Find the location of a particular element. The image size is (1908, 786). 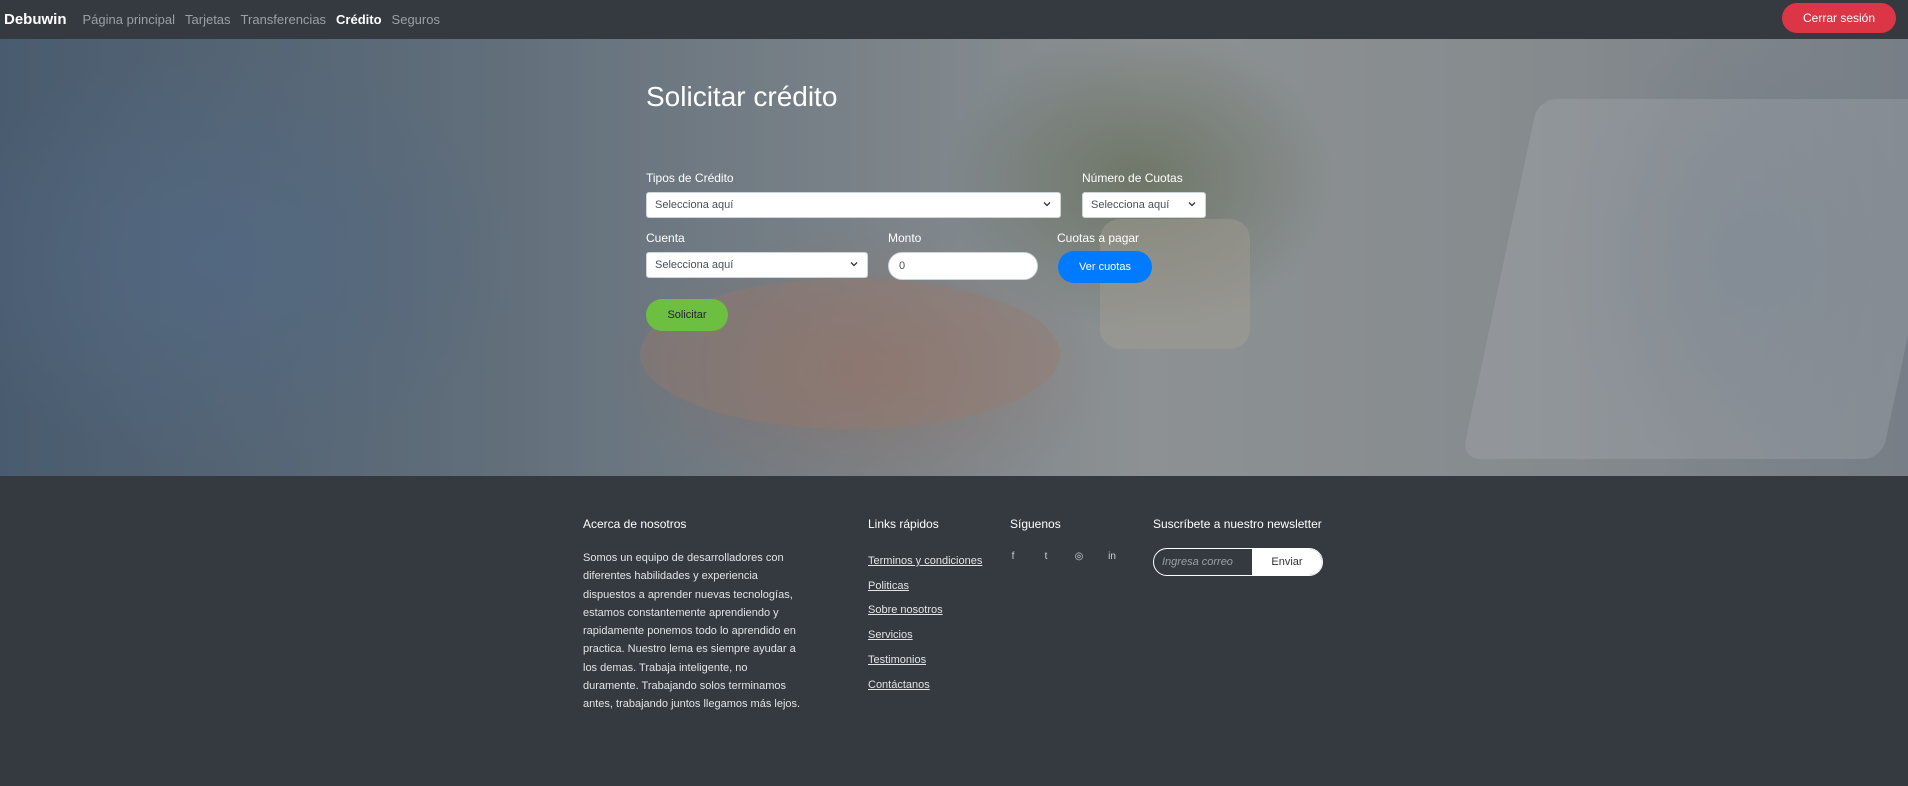

nav-link-tarjetas: Tarjetas is located at coordinates (208, 19).